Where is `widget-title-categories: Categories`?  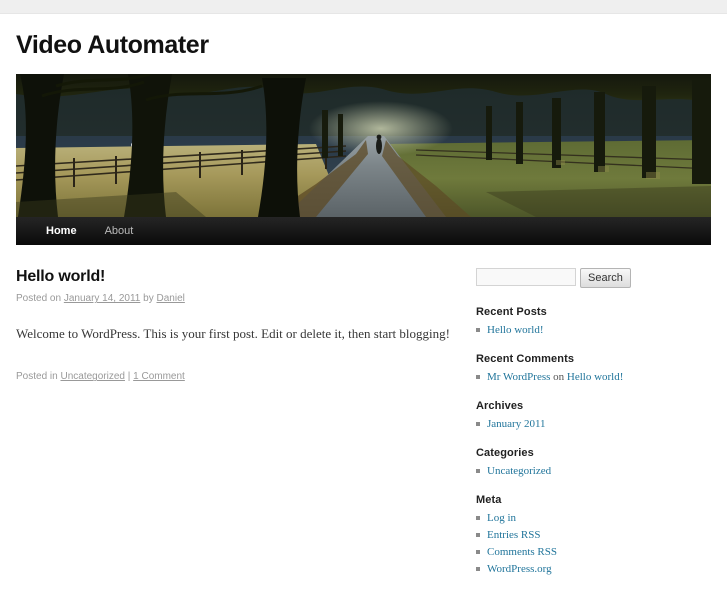 widget-title-categories: Categories is located at coordinates (505, 452).